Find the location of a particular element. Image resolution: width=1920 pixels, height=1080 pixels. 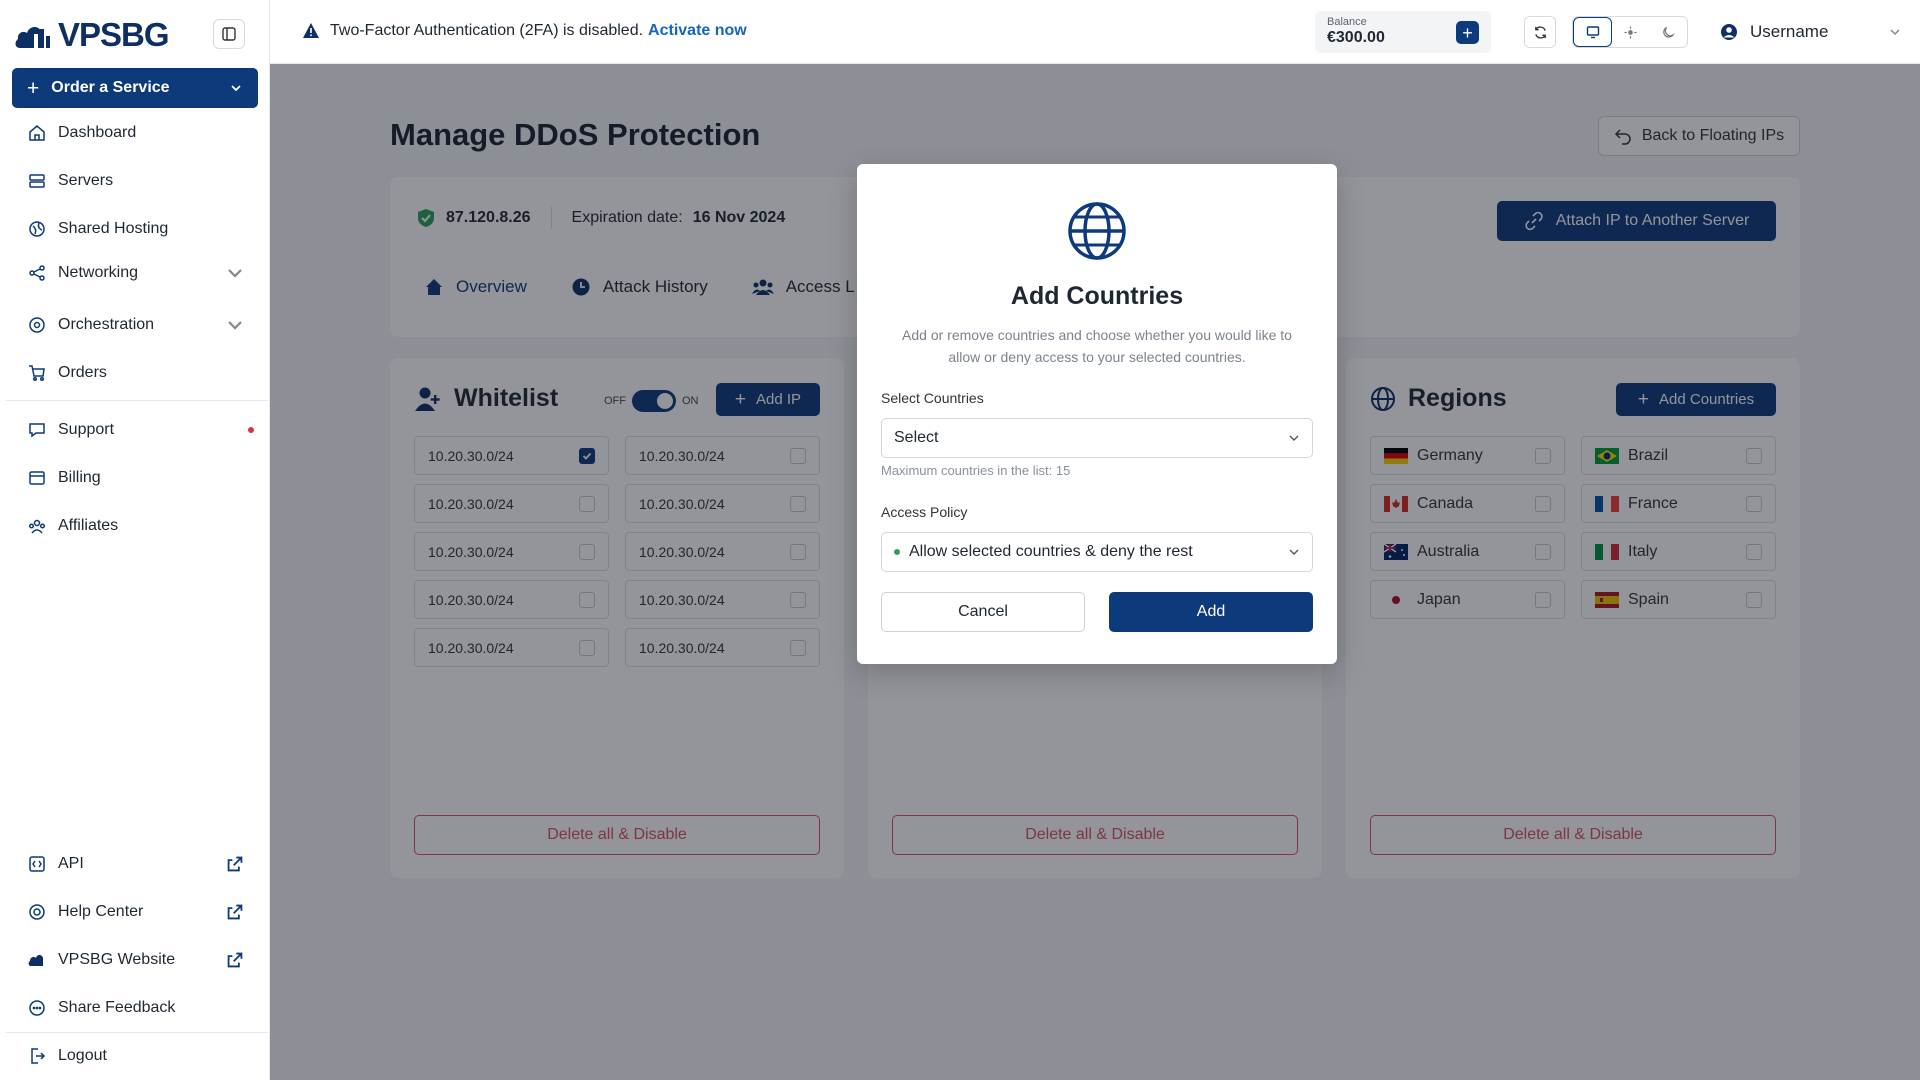

sidebar-item-label: Help Center is located at coordinates (101, 911).